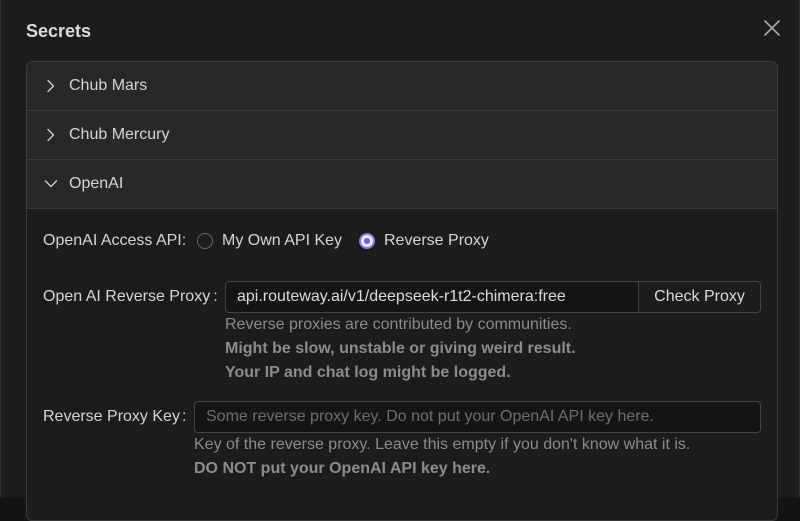  Describe the element at coordinates (282, 241) in the screenshot. I see `radio-own-api-key-label: My Own API Key` at that location.